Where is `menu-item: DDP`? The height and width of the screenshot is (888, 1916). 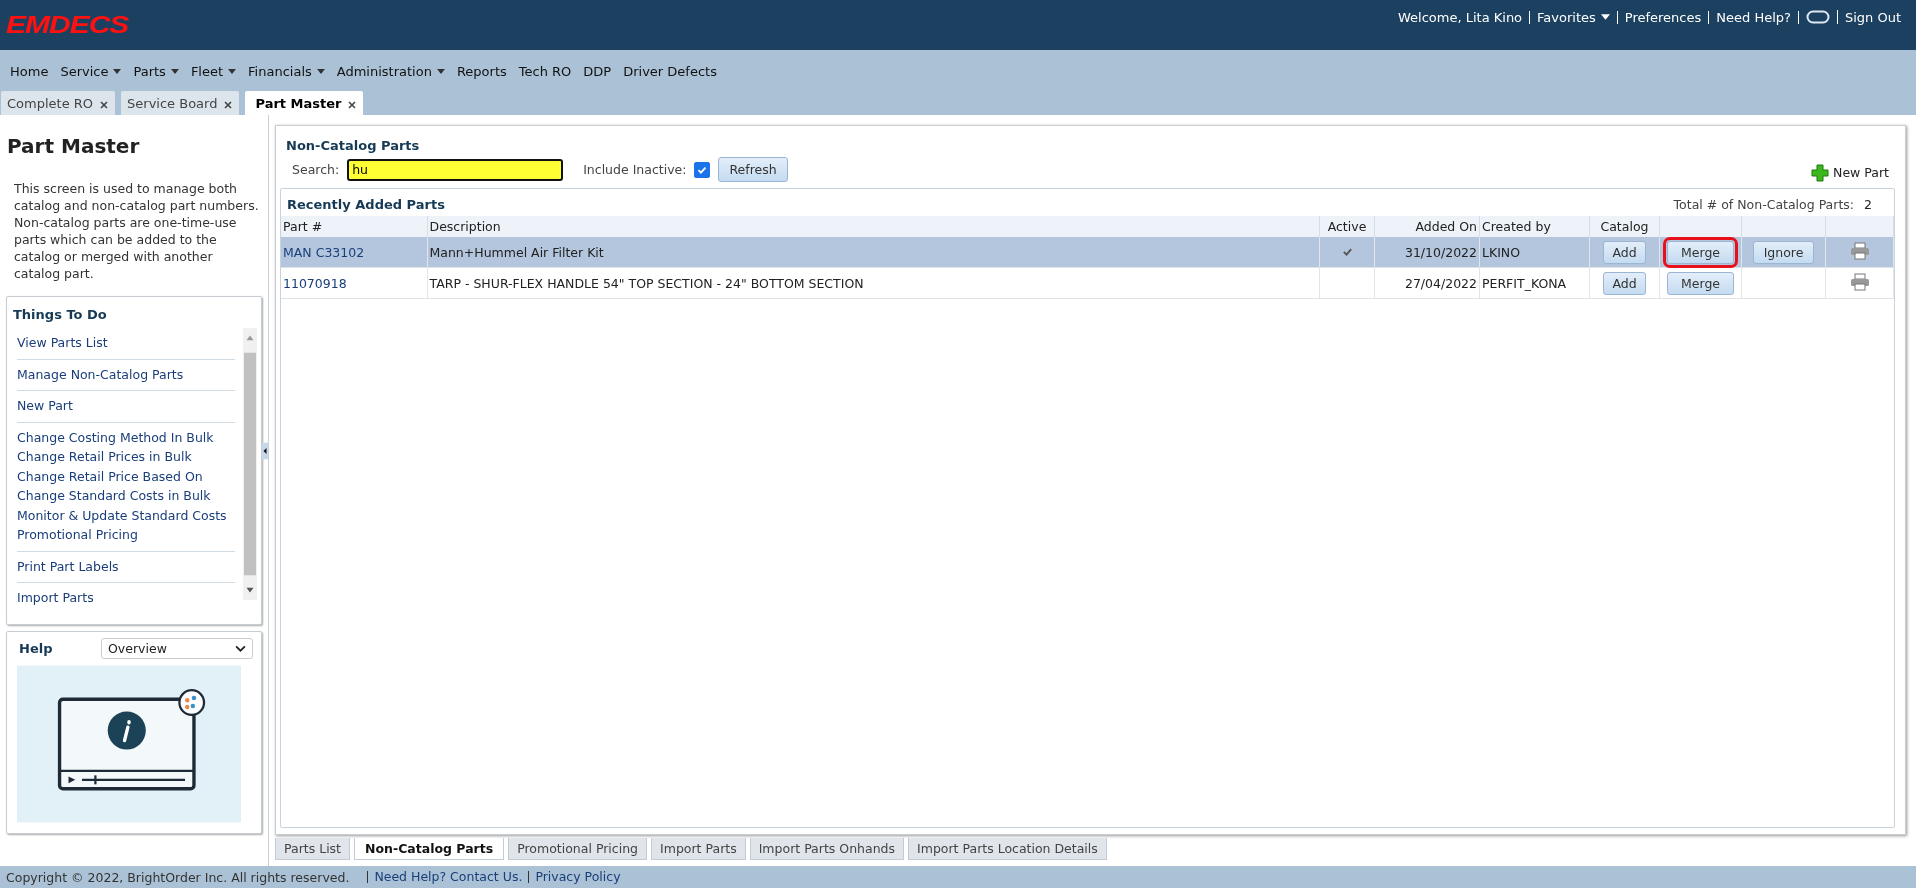 menu-item: DDP is located at coordinates (597, 71).